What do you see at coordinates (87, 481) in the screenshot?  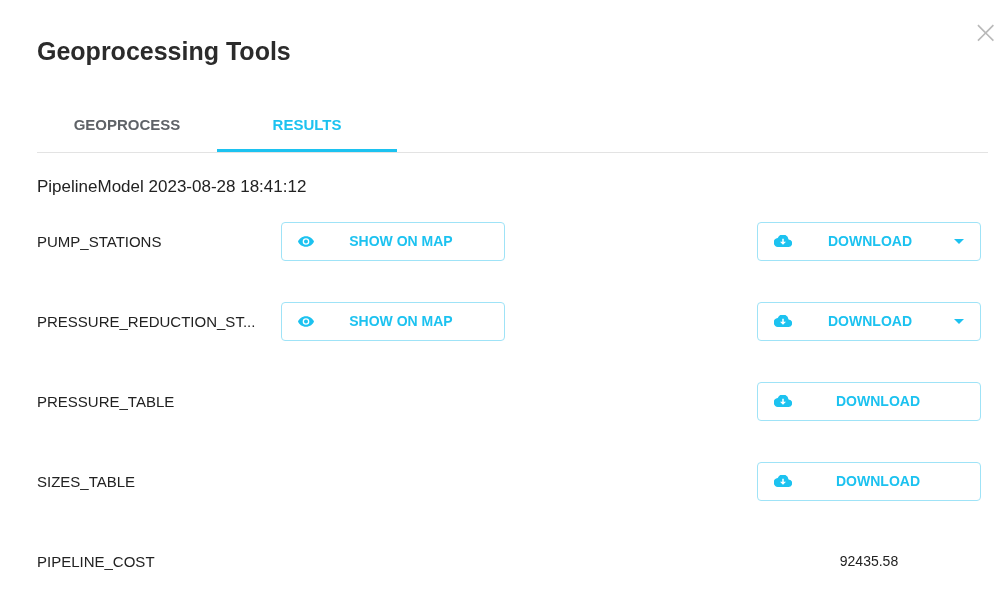 I see `result-name: SIZES_TABLE` at bounding box center [87, 481].